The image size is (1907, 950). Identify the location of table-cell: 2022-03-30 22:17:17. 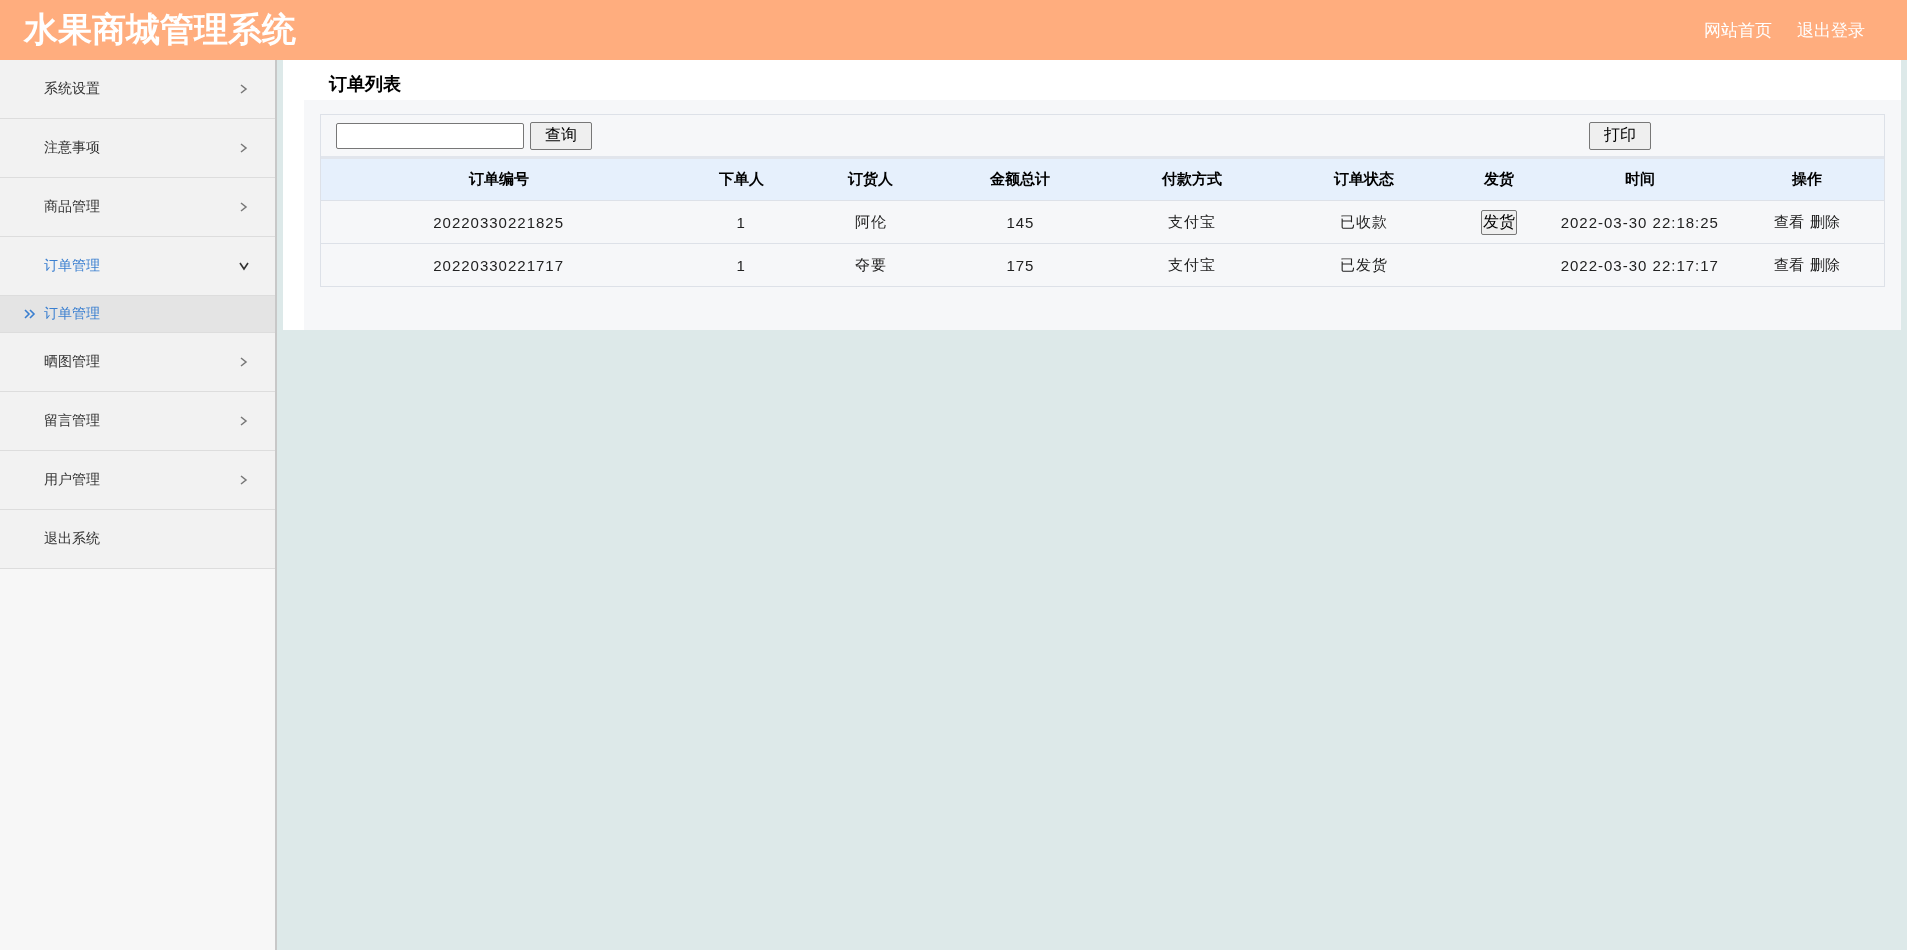
(1639, 264).